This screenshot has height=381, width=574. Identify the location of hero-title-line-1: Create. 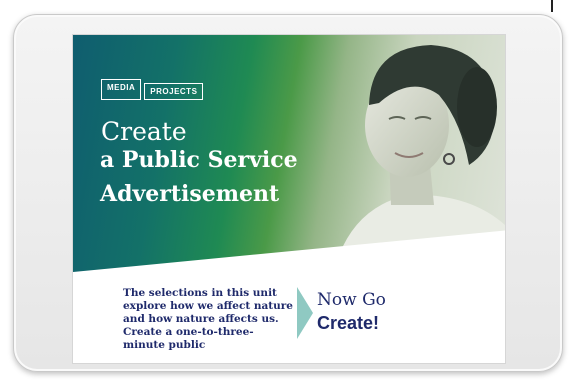
(144, 131).